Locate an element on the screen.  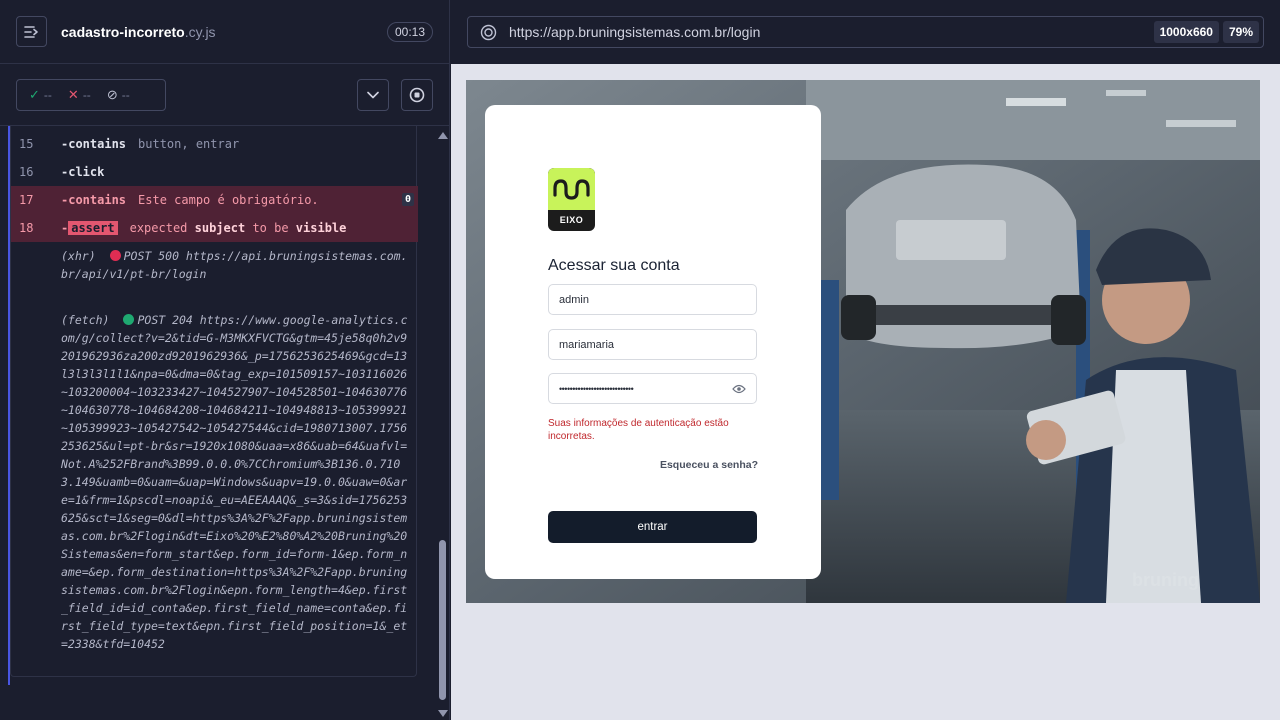
spec-header: cadastro-incorreto.cy.js 00:13 is located at coordinates (224, 32).